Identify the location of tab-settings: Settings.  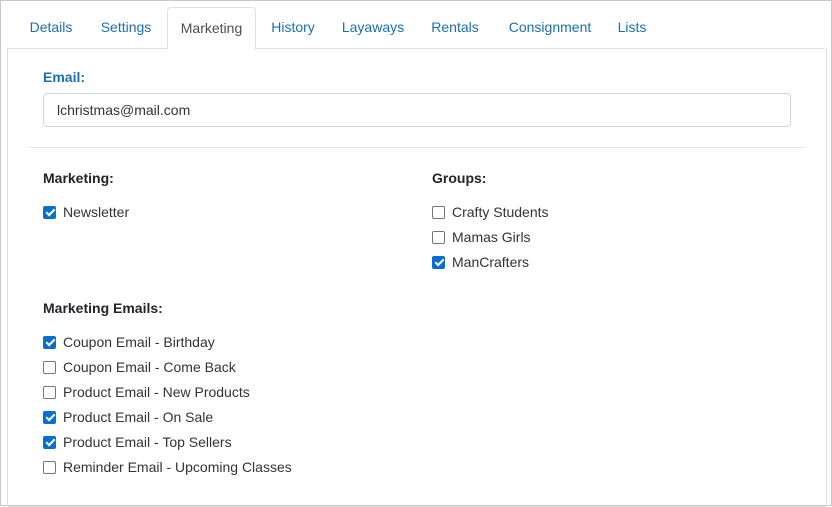
(126, 28).